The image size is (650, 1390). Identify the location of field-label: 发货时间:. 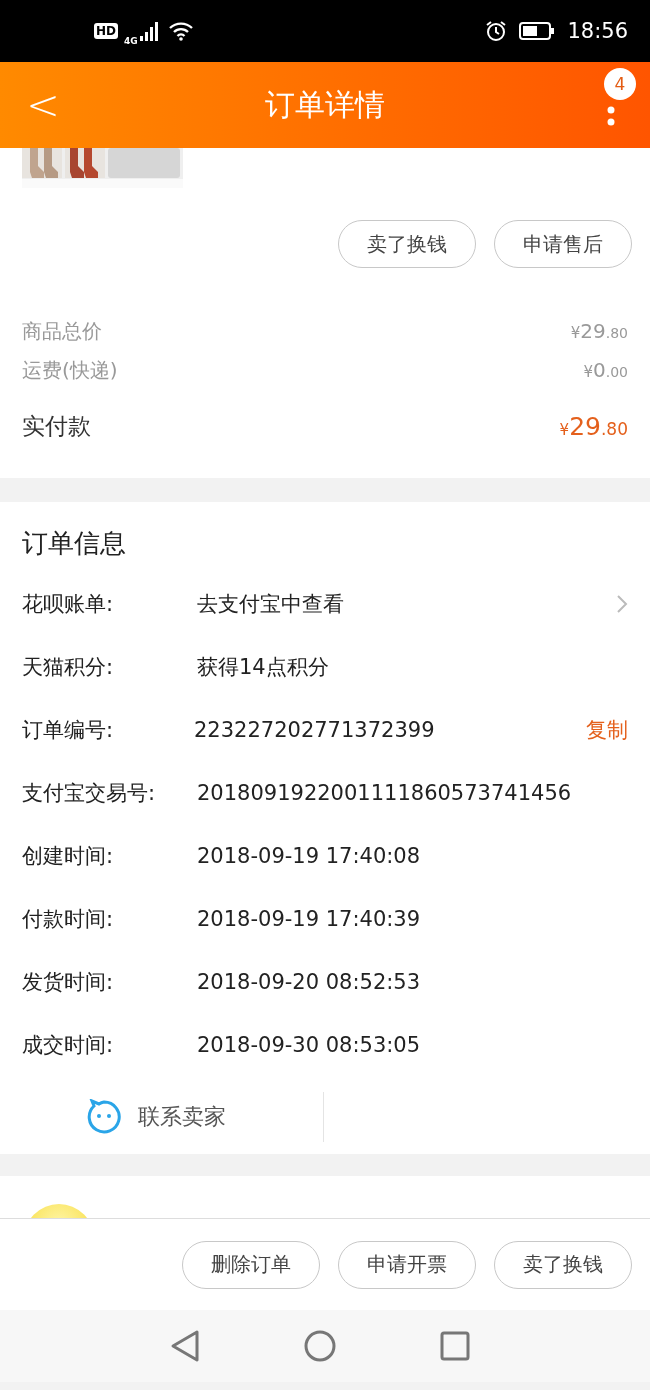
(68, 982).